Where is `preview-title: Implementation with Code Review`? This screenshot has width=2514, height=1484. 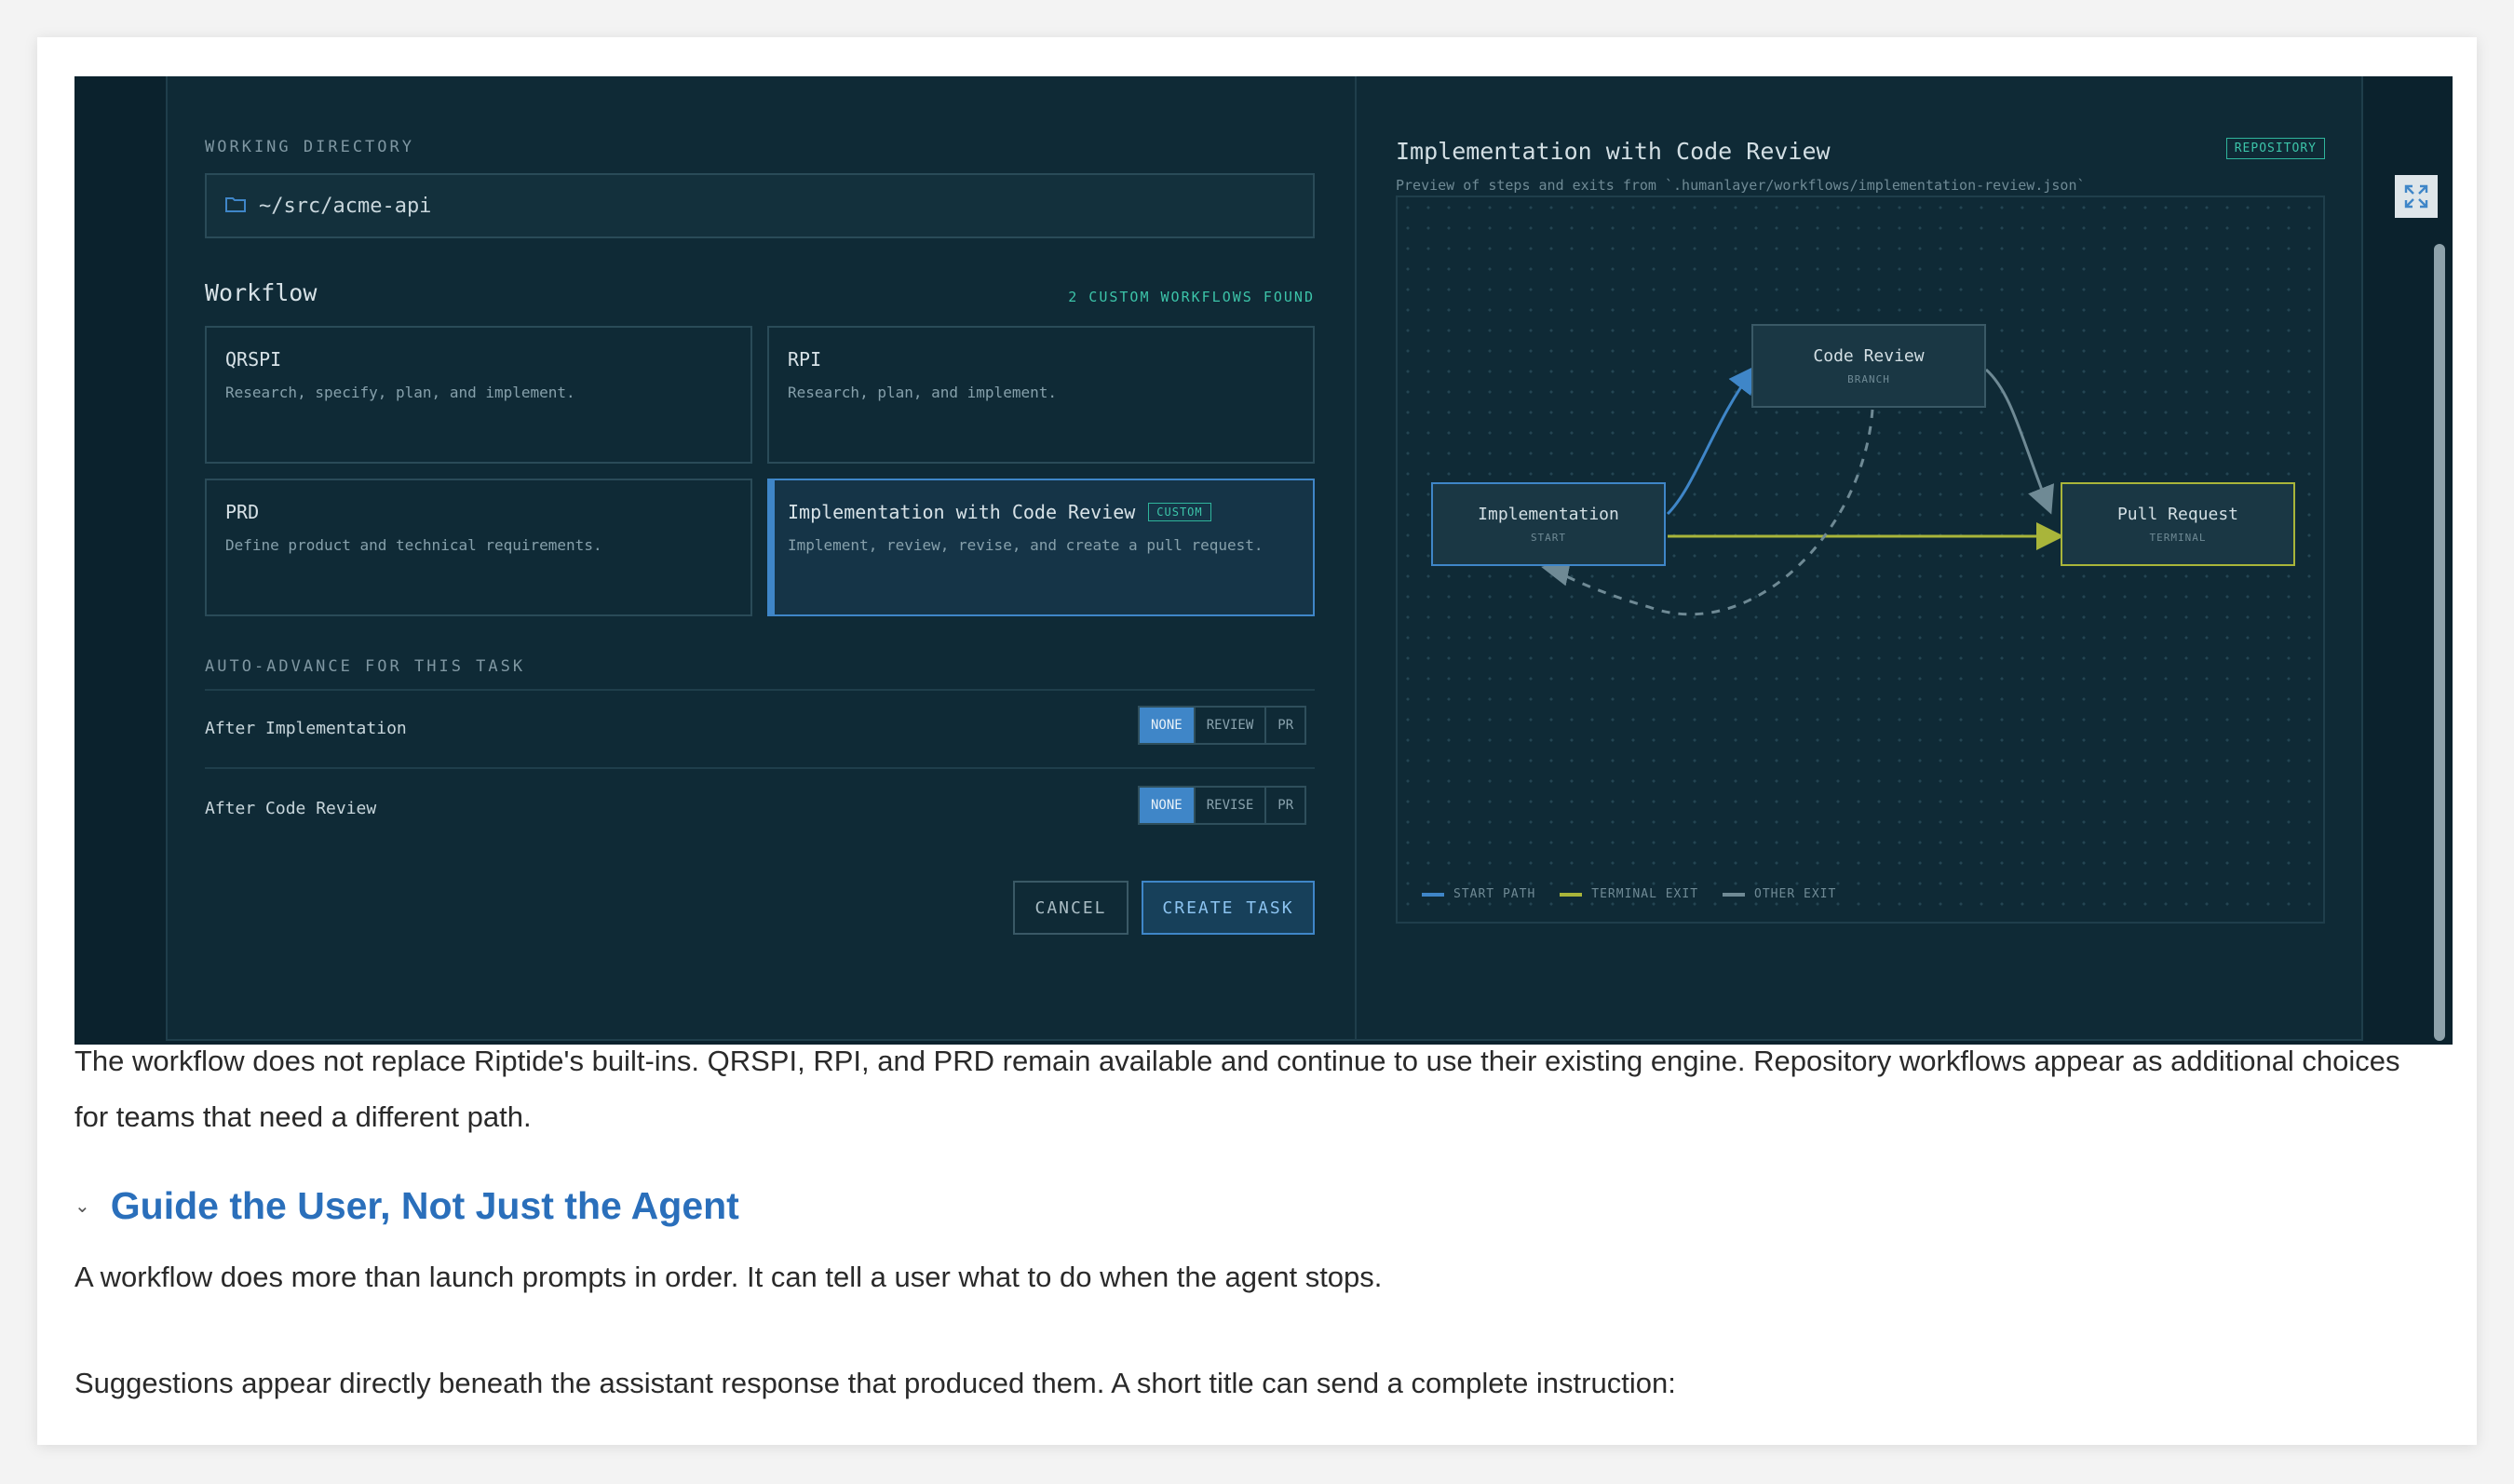 preview-title: Implementation with Code Review is located at coordinates (1613, 151).